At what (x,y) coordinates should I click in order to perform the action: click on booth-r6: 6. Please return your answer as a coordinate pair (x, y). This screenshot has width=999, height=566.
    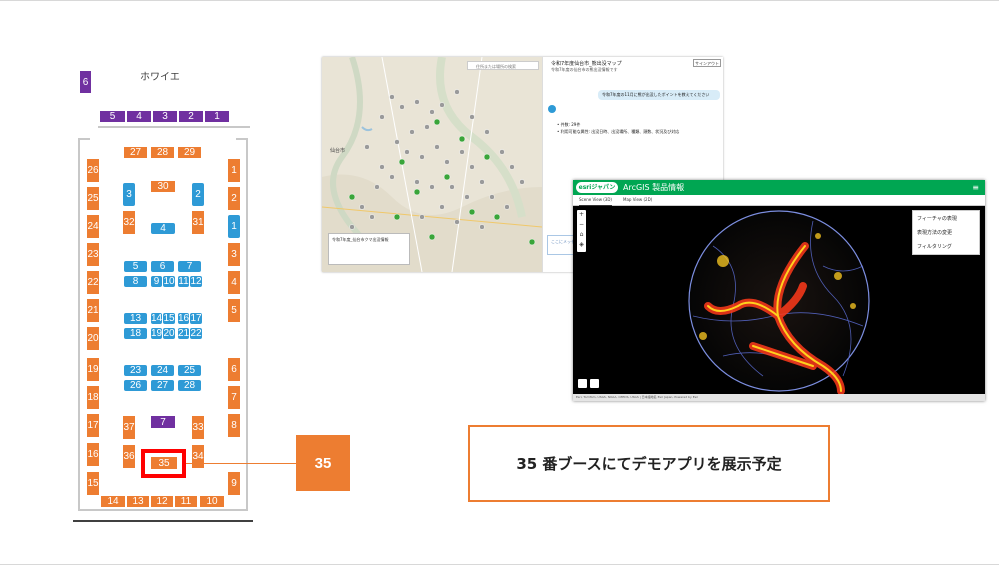
    Looking at the image, I should click on (234, 369).